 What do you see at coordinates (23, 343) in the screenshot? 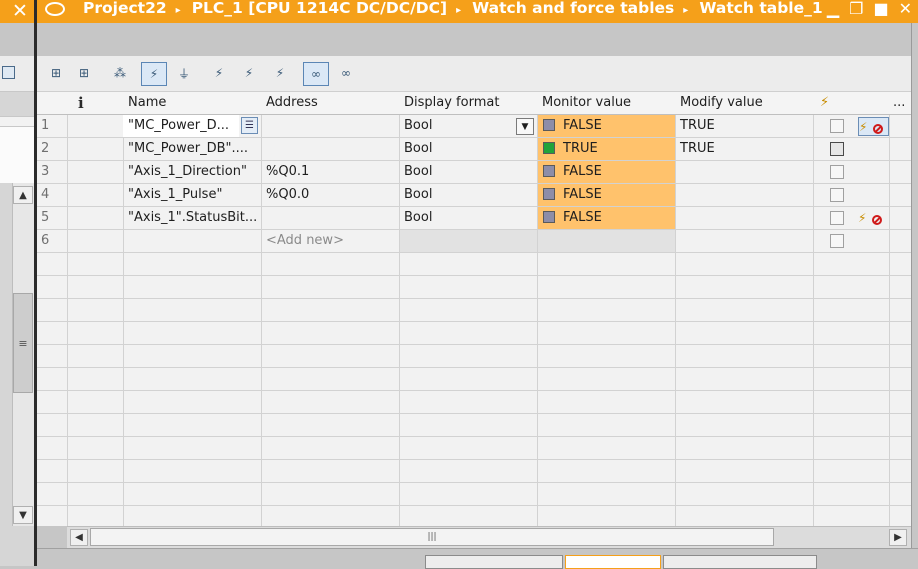
I see `scroll-thumb: ≡` at bounding box center [23, 343].